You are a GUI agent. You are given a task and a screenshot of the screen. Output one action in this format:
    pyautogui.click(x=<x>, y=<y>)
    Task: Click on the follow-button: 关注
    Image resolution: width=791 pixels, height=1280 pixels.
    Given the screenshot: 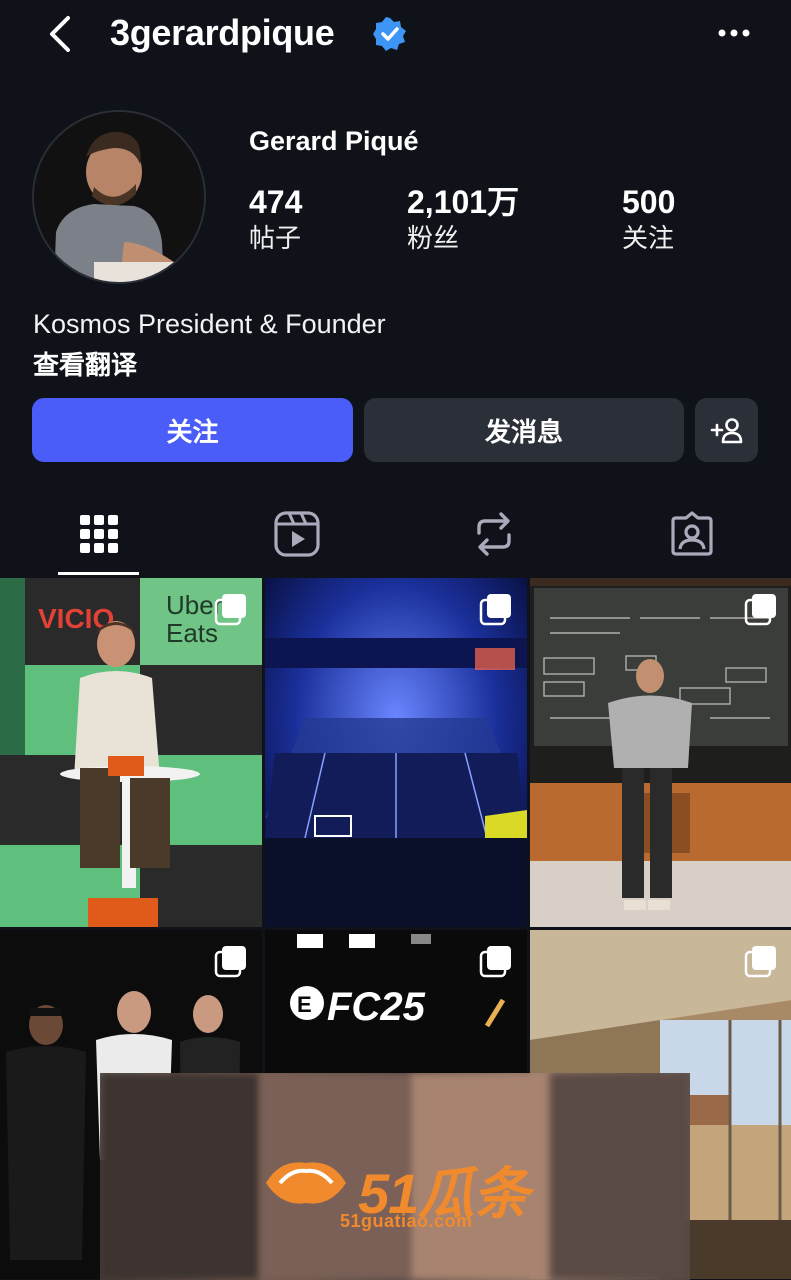 What is the action you would take?
    pyautogui.click(x=192, y=430)
    